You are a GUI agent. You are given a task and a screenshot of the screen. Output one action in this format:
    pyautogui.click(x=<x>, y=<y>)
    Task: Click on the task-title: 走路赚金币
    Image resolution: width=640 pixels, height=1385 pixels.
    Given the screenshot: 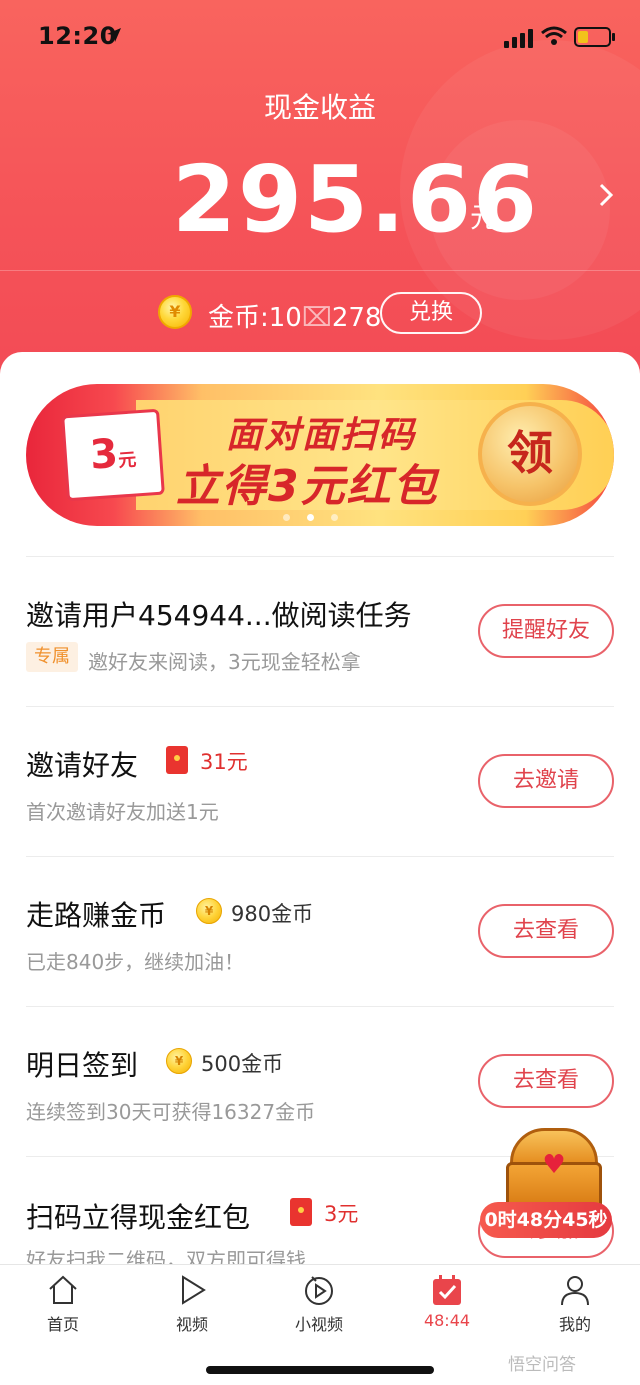 What is the action you would take?
    pyautogui.click(x=96, y=915)
    